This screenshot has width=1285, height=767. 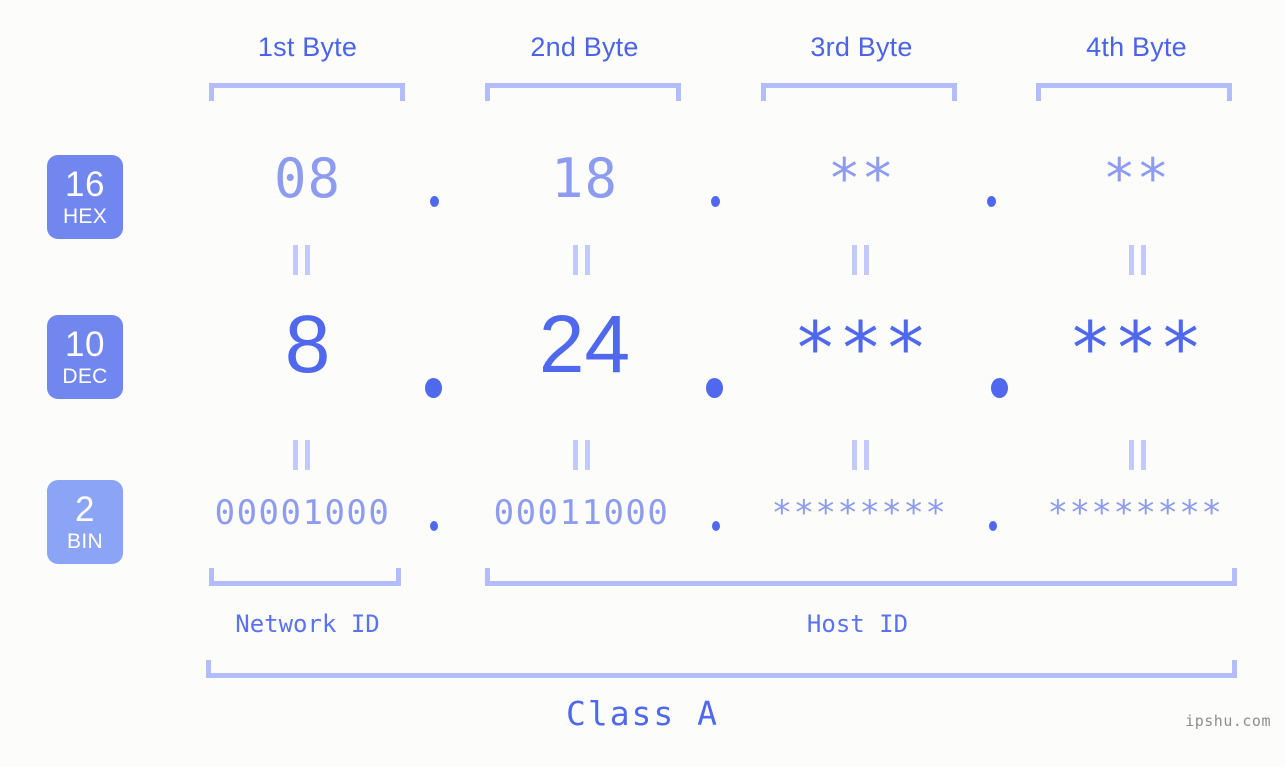 I want to click on host-id-bracket, so click(x=861, y=577).